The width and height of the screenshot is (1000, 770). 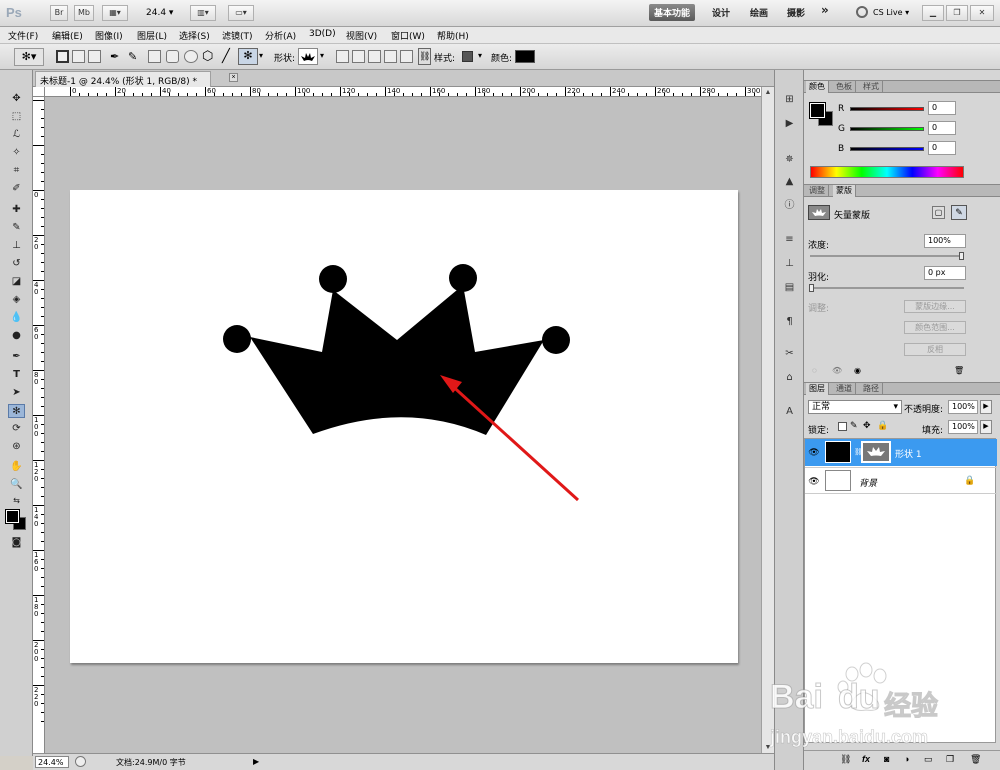 I want to click on clone-source-icon: ⊥, so click(x=789, y=263).